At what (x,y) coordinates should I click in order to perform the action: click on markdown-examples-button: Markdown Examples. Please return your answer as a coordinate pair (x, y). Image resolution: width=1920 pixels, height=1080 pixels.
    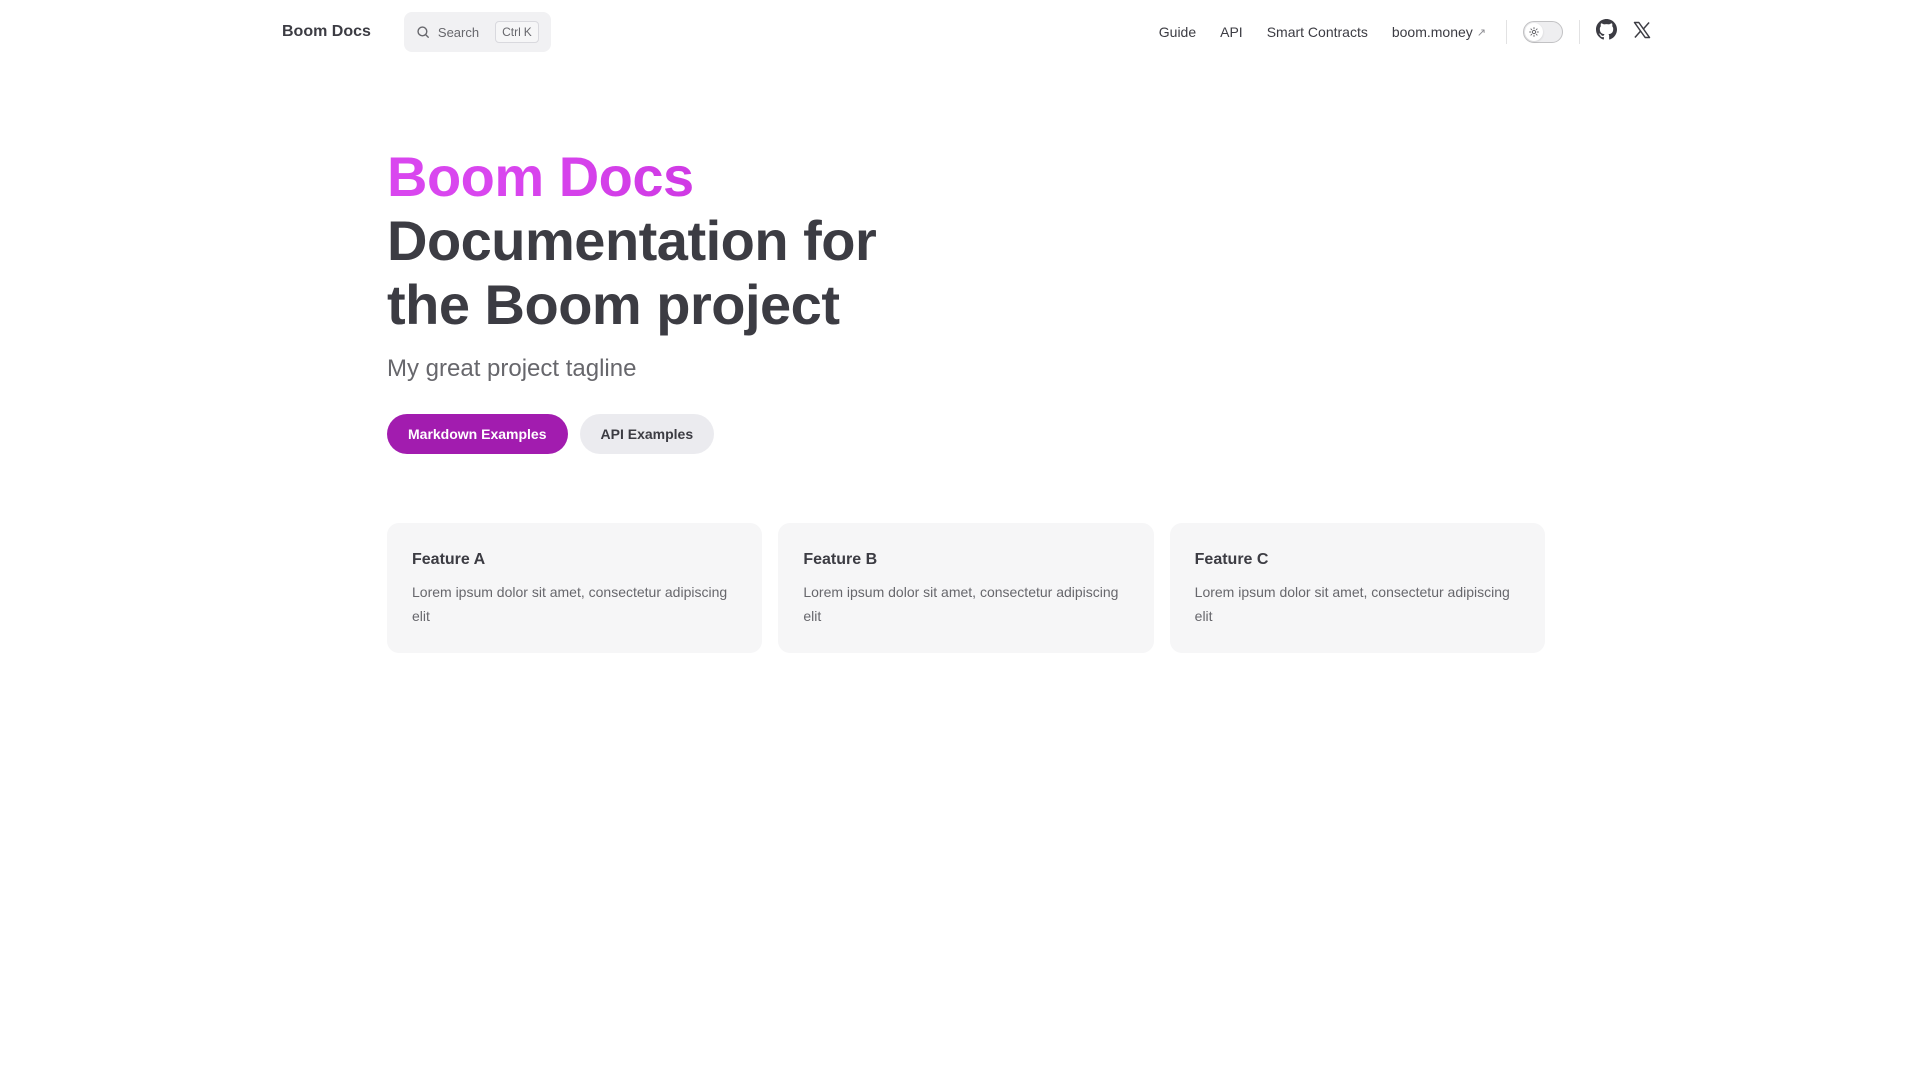
    Looking at the image, I should click on (477, 434).